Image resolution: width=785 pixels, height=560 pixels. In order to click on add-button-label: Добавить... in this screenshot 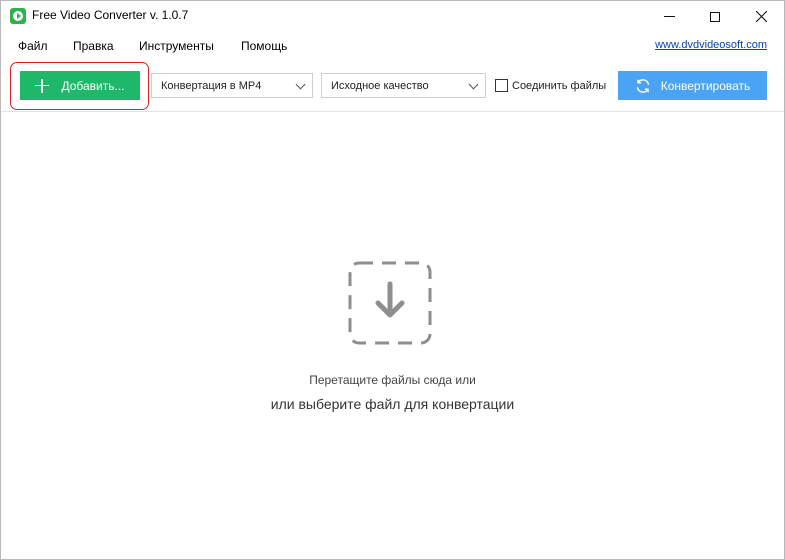, I will do `click(93, 85)`.